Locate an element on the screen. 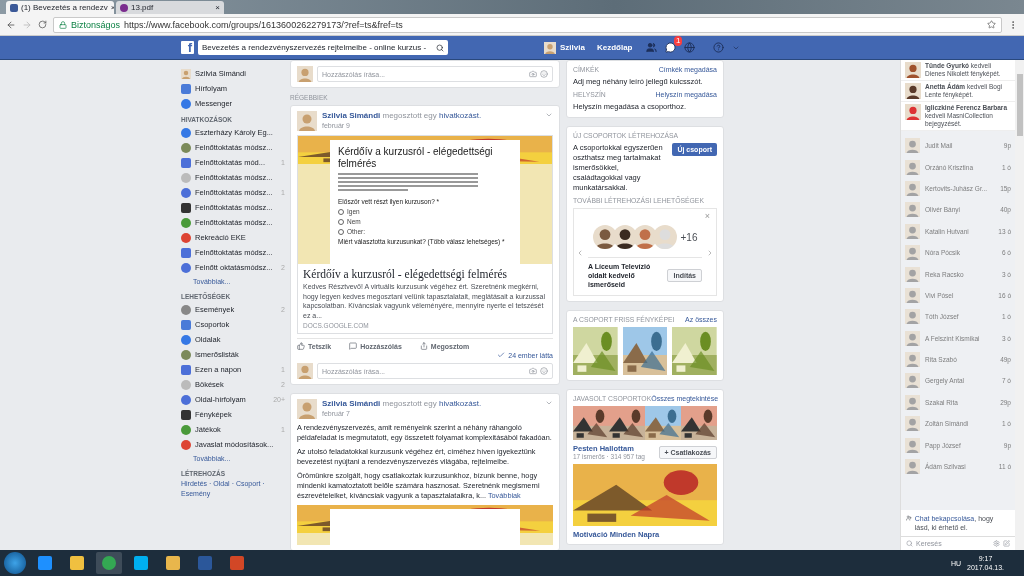  preview-title: Kérdőív a kurzusról - elégedettségi felmérés is located at coordinates (406, 274).